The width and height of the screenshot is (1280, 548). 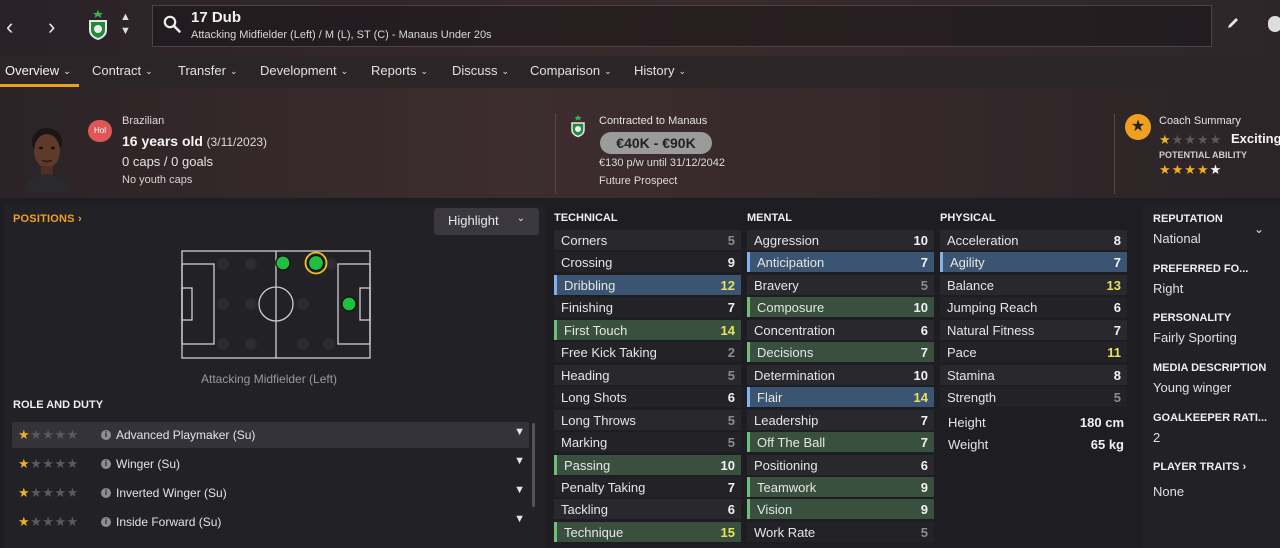 I want to click on attribute-row: Aggression 10, so click(x=840, y=240).